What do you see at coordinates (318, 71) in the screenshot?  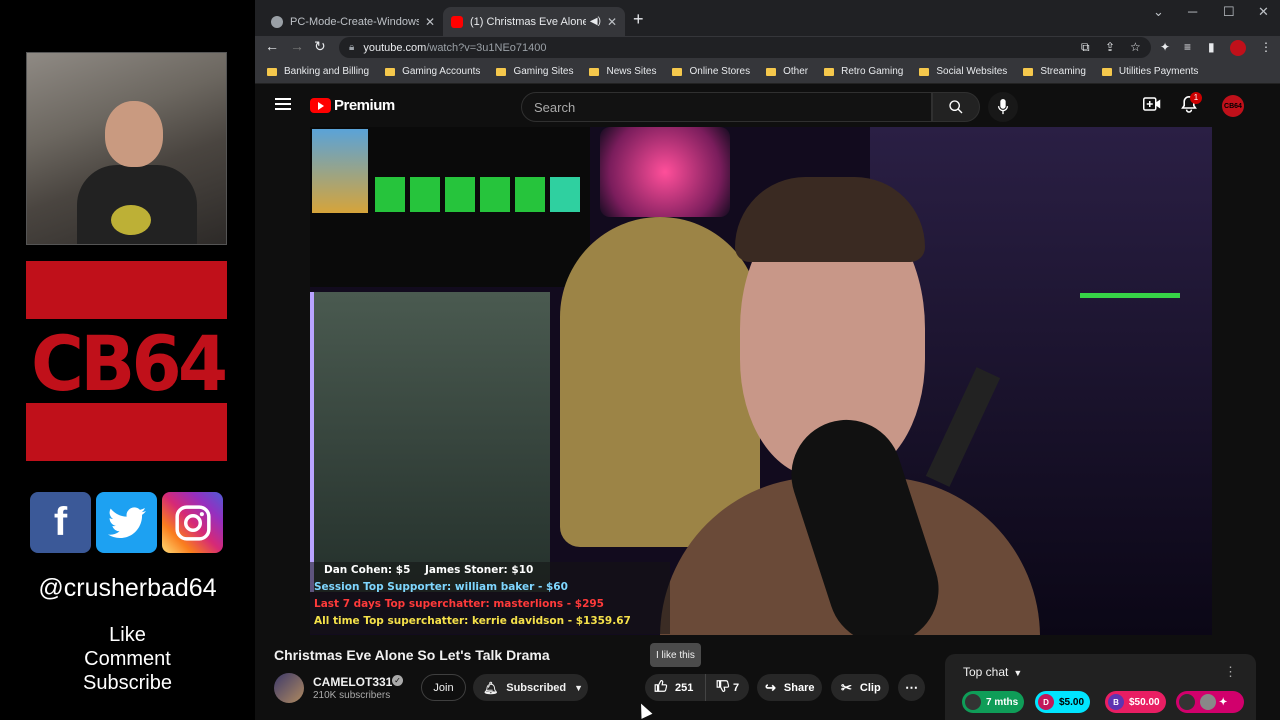 I see `bookmark-banking: Banking and Billing` at bounding box center [318, 71].